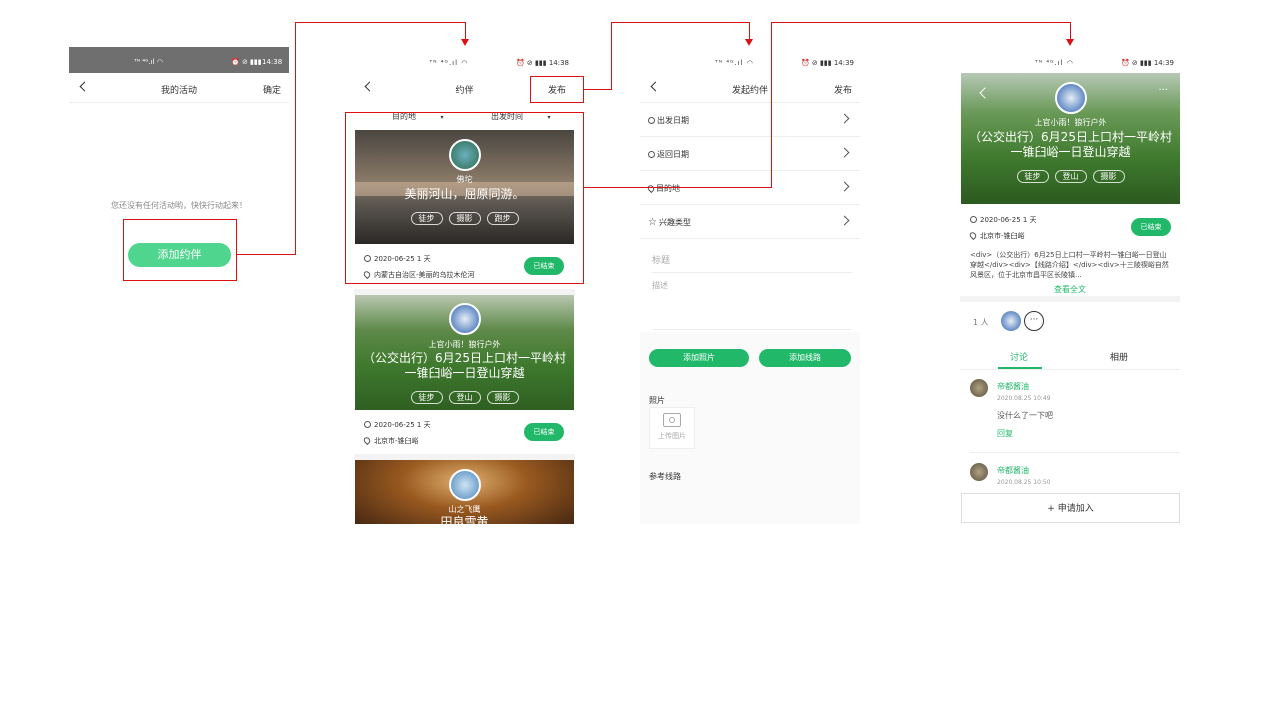  What do you see at coordinates (652, 222) in the screenshot?
I see `star-icon: ☆` at bounding box center [652, 222].